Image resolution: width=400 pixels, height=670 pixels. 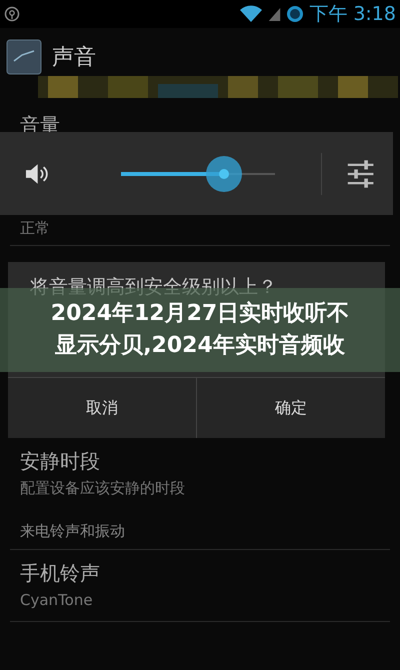 I want to click on signal-icon, so click(x=275, y=14).